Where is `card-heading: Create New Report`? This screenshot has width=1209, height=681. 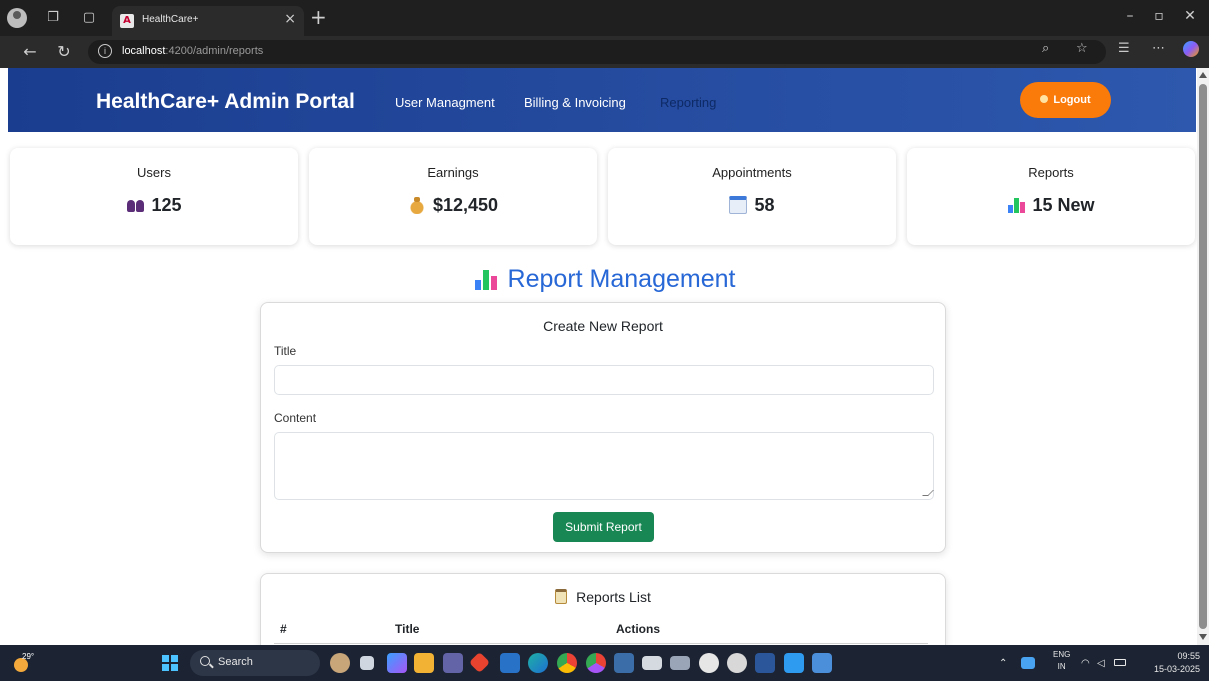
card-heading: Create New Report is located at coordinates (603, 326).